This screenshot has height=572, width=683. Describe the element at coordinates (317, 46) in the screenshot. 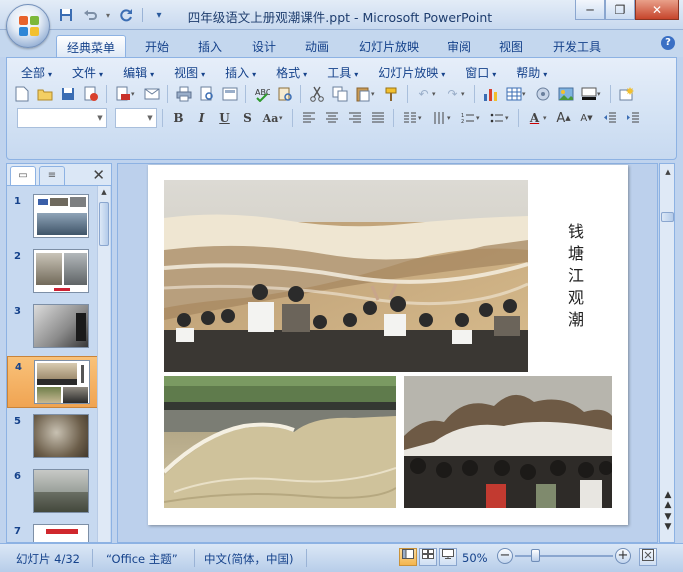

I see `tab-animations: 动画` at that location.